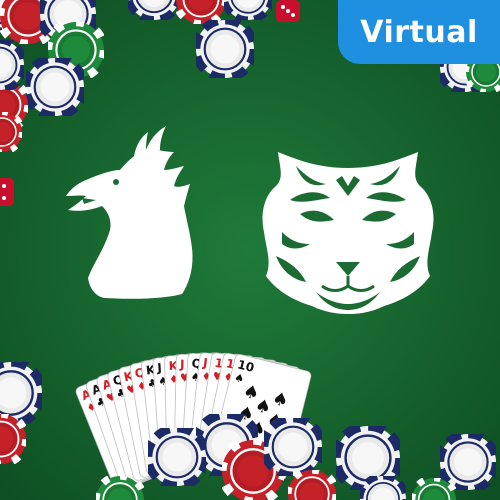  Describe the element at coordinates (7, 192) in the screenshot. I see `dice-left` at that location.